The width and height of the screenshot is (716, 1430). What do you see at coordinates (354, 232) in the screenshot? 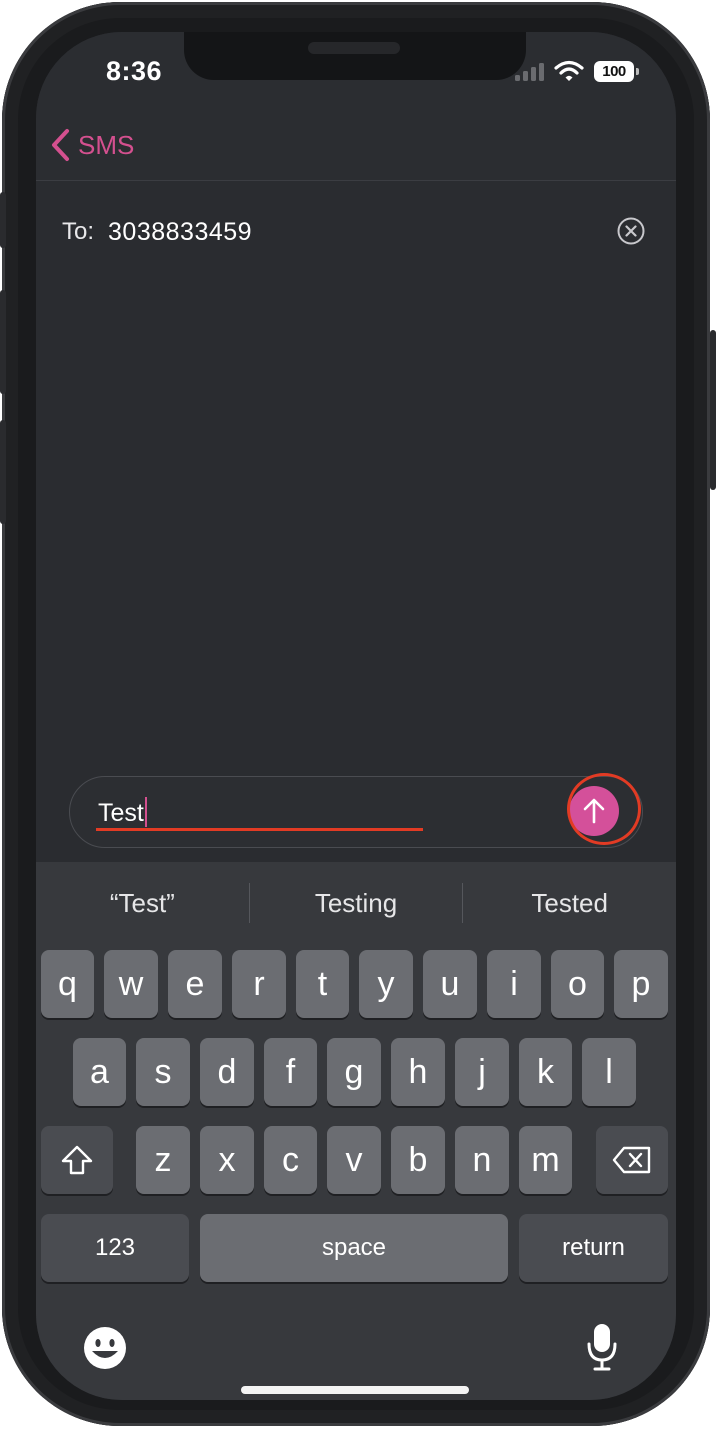
I see `recipient-row: To: 3038833459` at bounding box center [354, 232].